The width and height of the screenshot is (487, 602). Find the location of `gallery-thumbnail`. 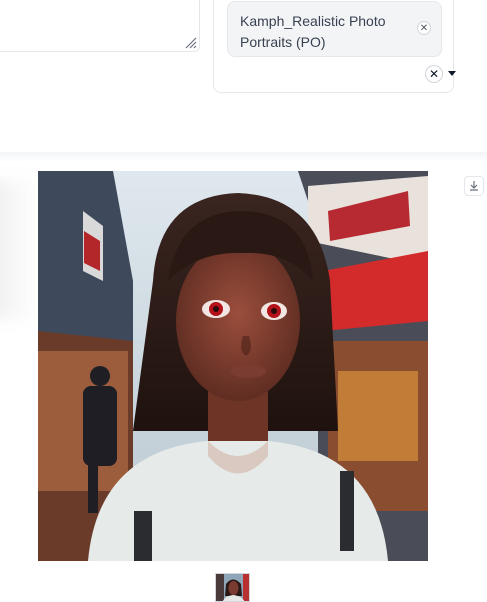

gallery-thumbnail is located at coordinates (232, 587).